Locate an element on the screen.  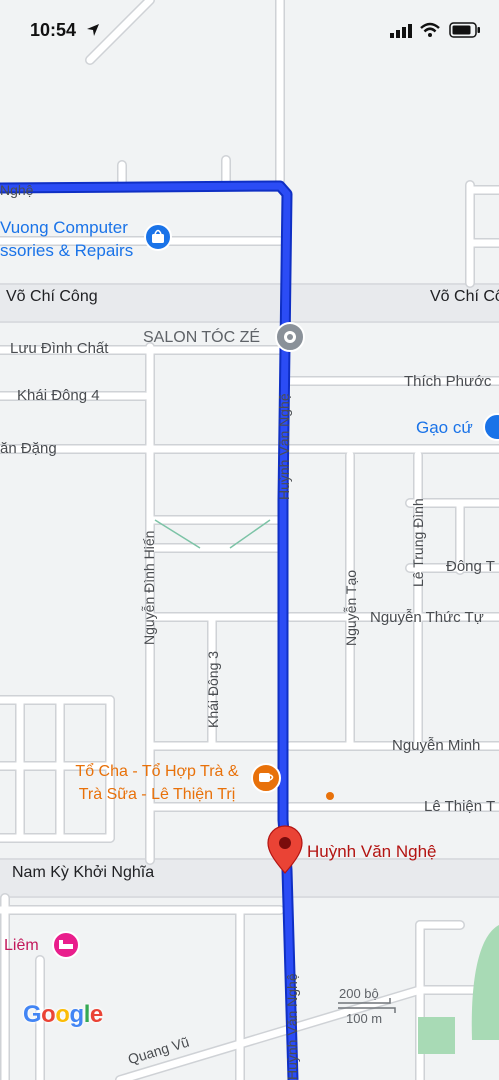
street-label-le-trung-dinh: Lê Trung Đình is located at coordinates (418, 542).